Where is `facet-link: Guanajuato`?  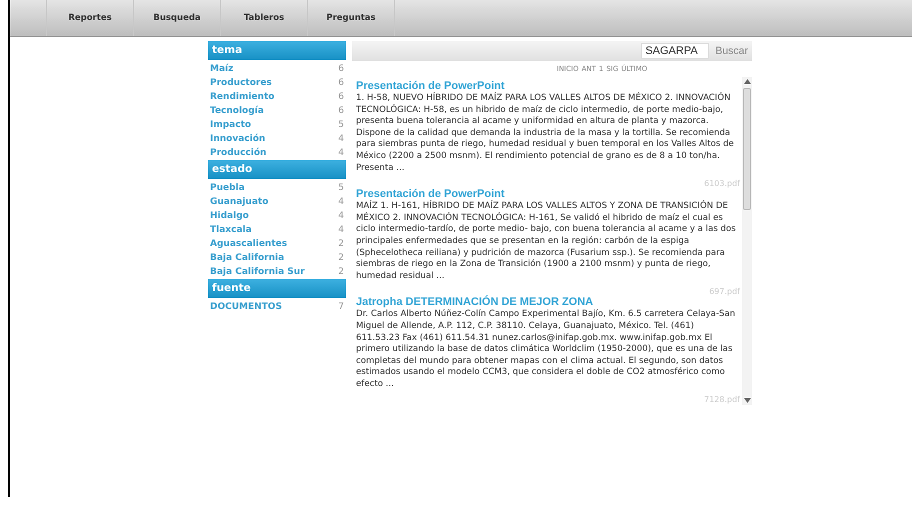
facet-link: Guanajuato is located at coordinates (239, 202).